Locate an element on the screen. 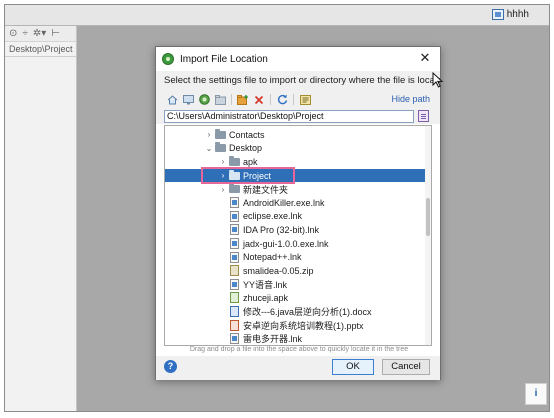 The image size is (554, 418). dialog-title-bar: Import File Location ✕ is located at coordinates (298, 59).